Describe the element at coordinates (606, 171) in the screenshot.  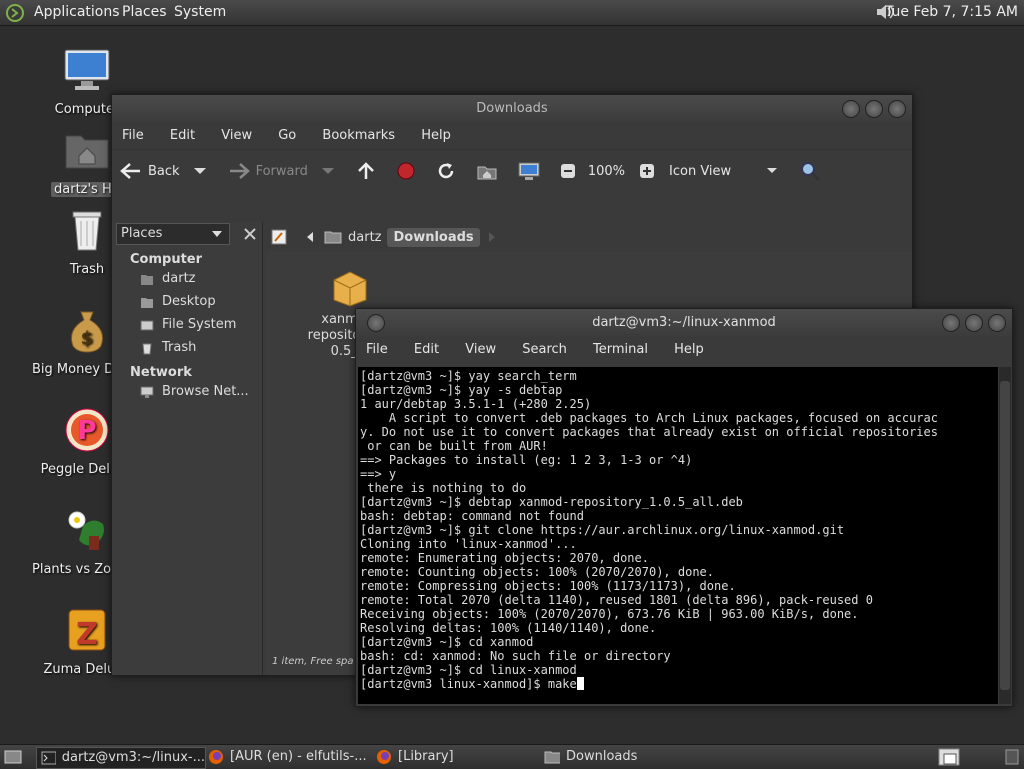
I see `zoom-level: 100%` at that location.